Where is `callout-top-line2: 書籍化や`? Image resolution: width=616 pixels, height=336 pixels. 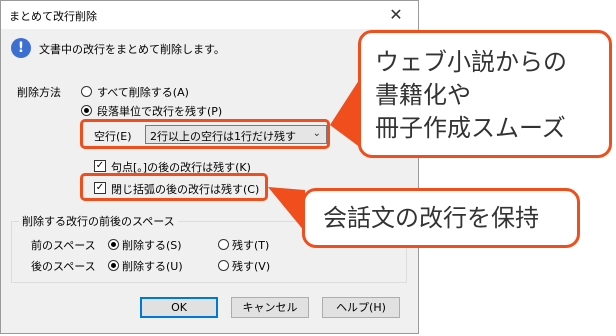
callout-top-line2: 書籍化や is located at coordinates (423, 95).